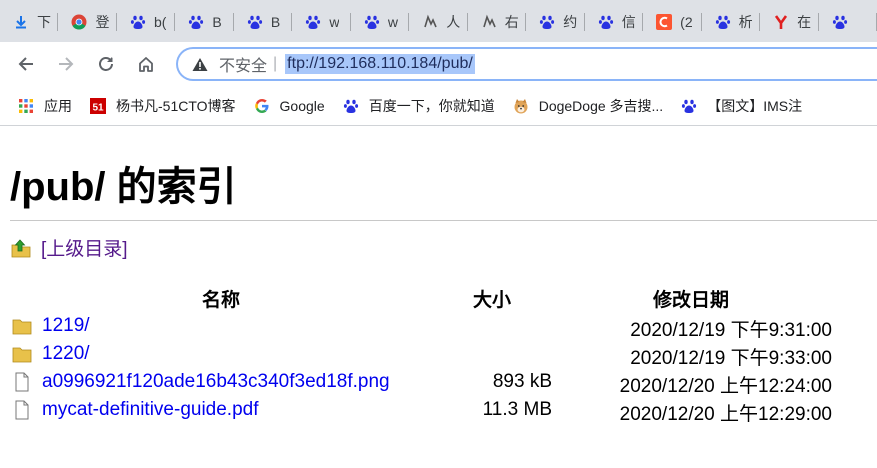 The image size is (877, 468). I want to click on entry-date: 2020/12/19 下午9:33:00, so click(731, 358).